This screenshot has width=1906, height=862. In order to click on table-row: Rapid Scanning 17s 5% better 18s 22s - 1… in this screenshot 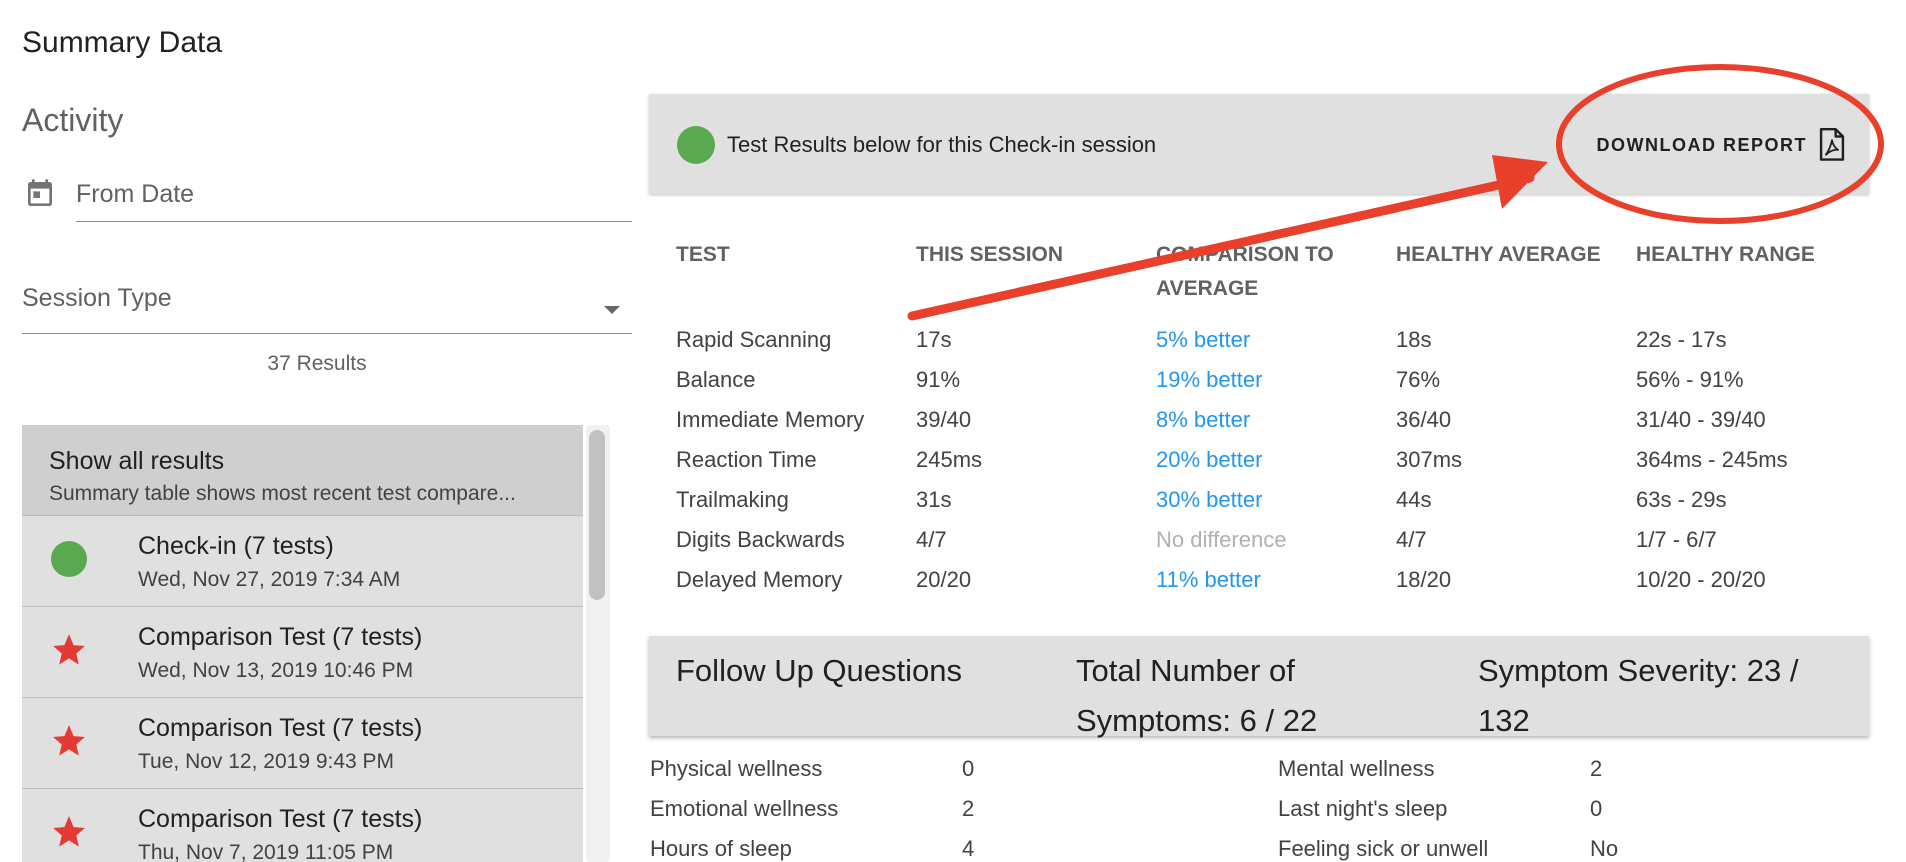, I will do `click(1276, 340)`.